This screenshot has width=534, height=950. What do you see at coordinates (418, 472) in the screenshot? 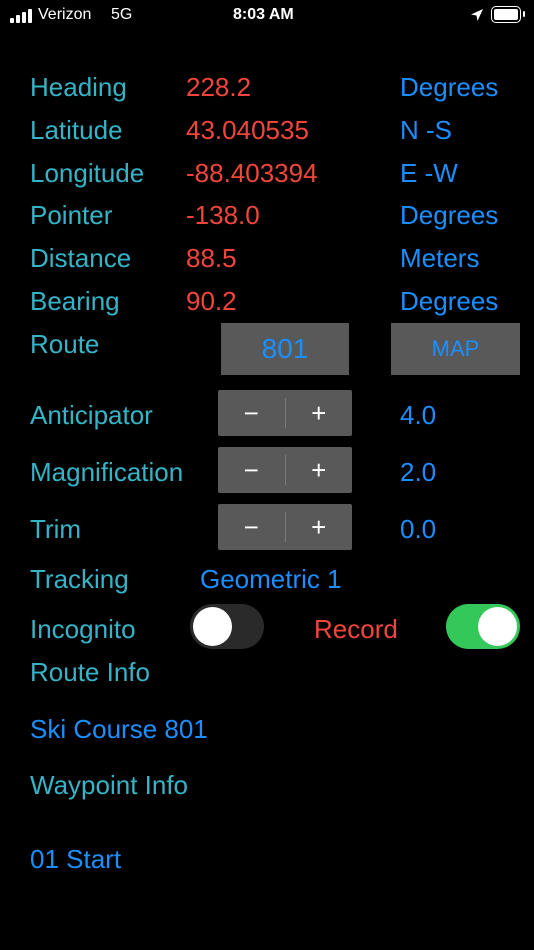
I see `magnification-value: 2.0` at bounding box center [418, 472].